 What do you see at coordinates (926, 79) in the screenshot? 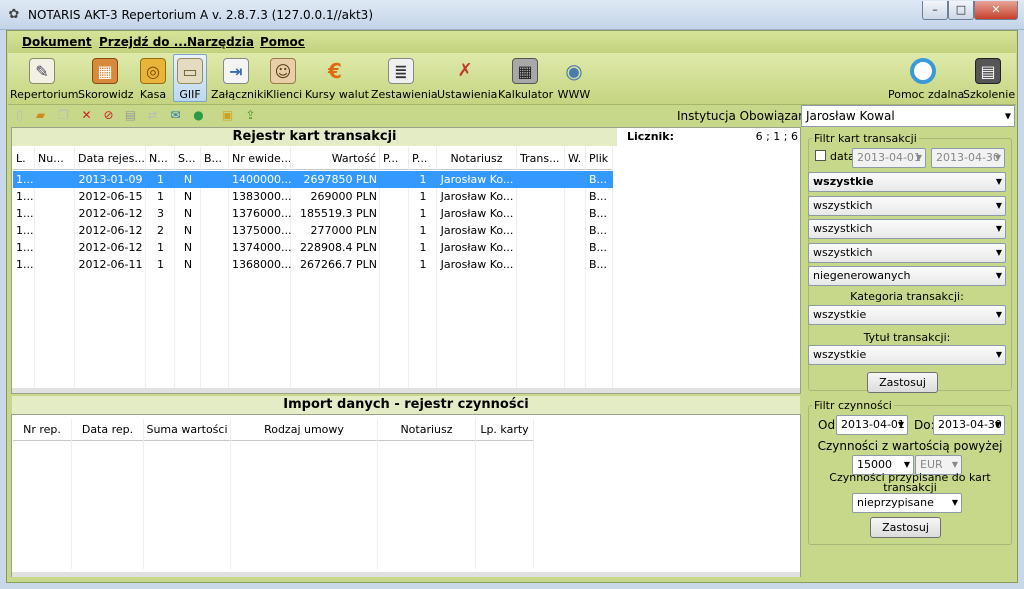
I see `toolbar-pomoc-zdalna-button: Pomoc zdalna` at bounding box center [926, 79].